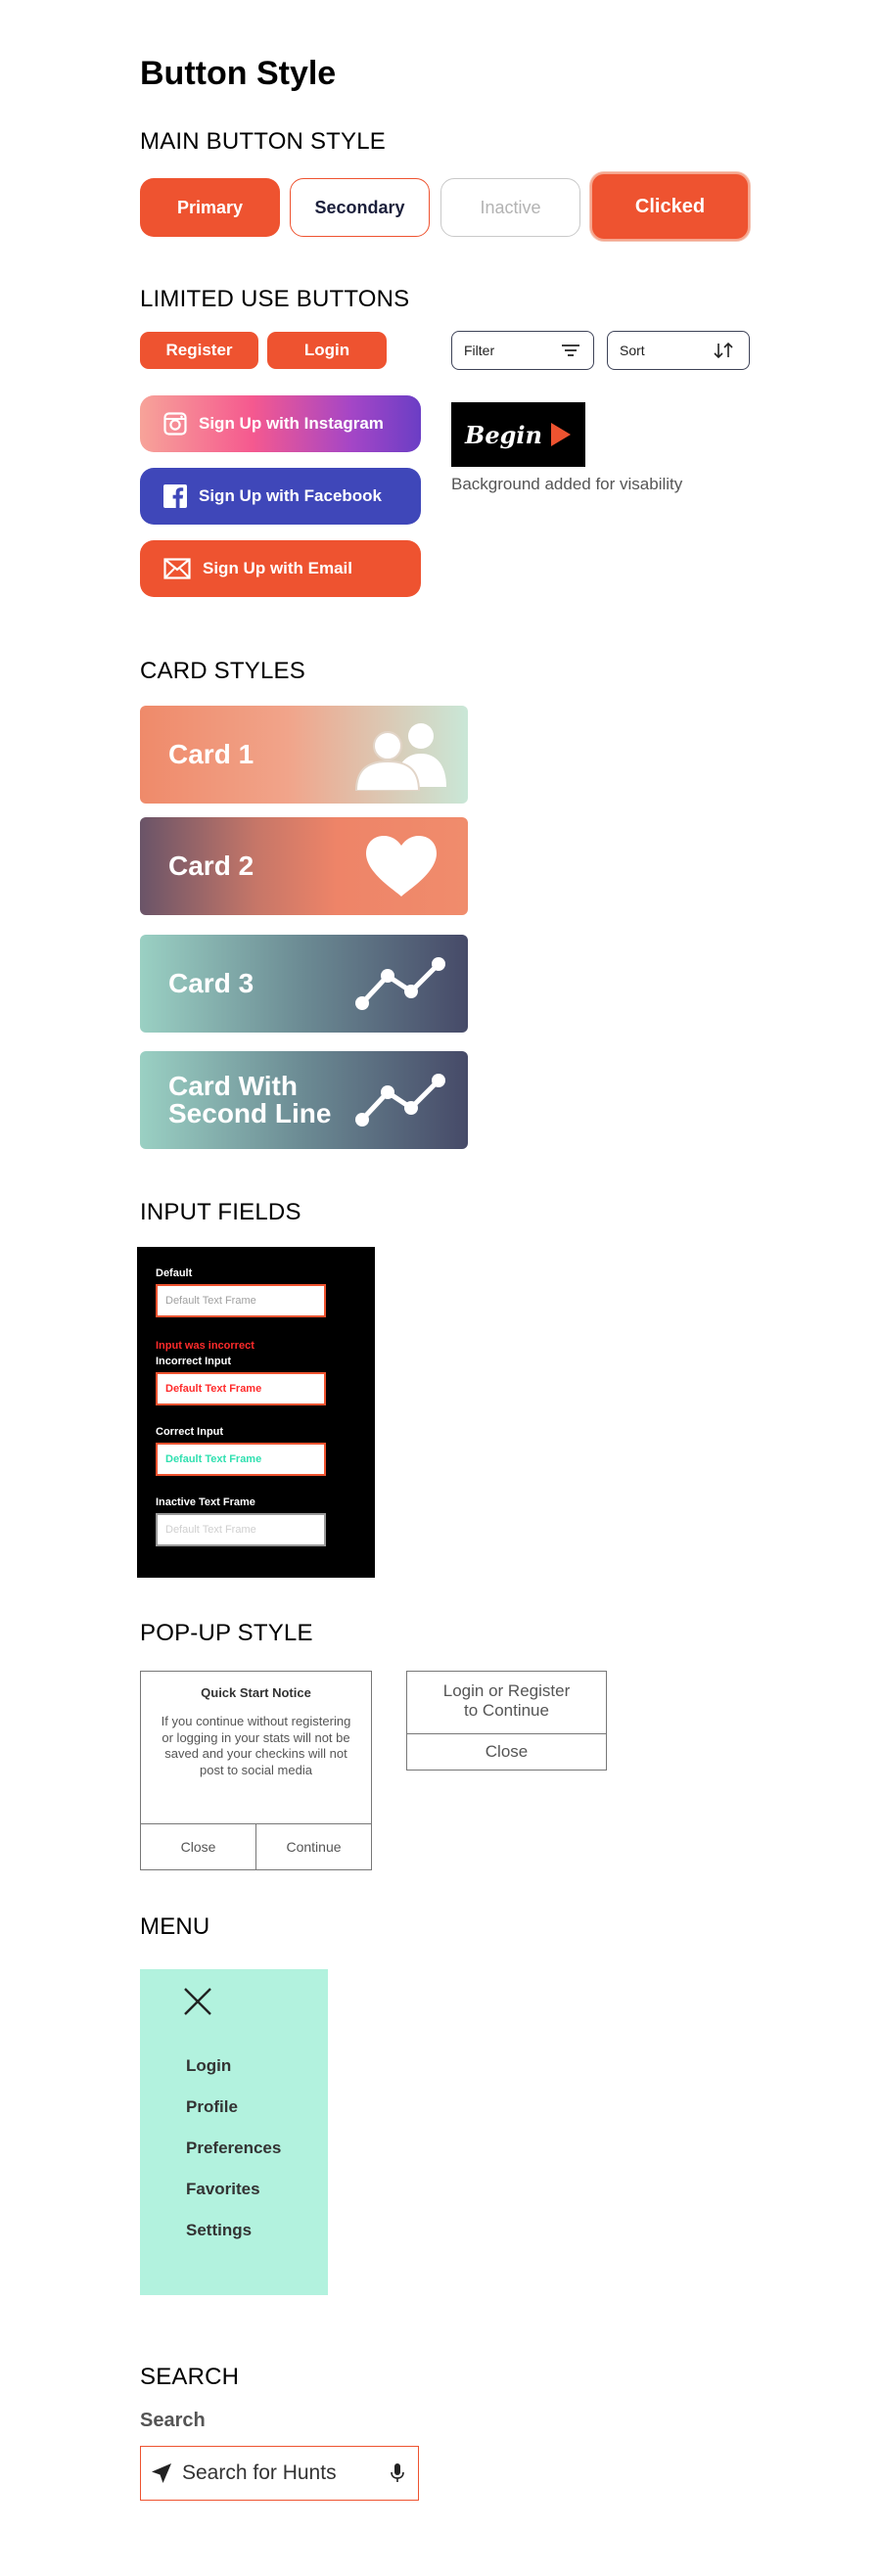 This screenshot has height=2576, width=879. I want to click on card-3: Card 3, so click(304, 984).